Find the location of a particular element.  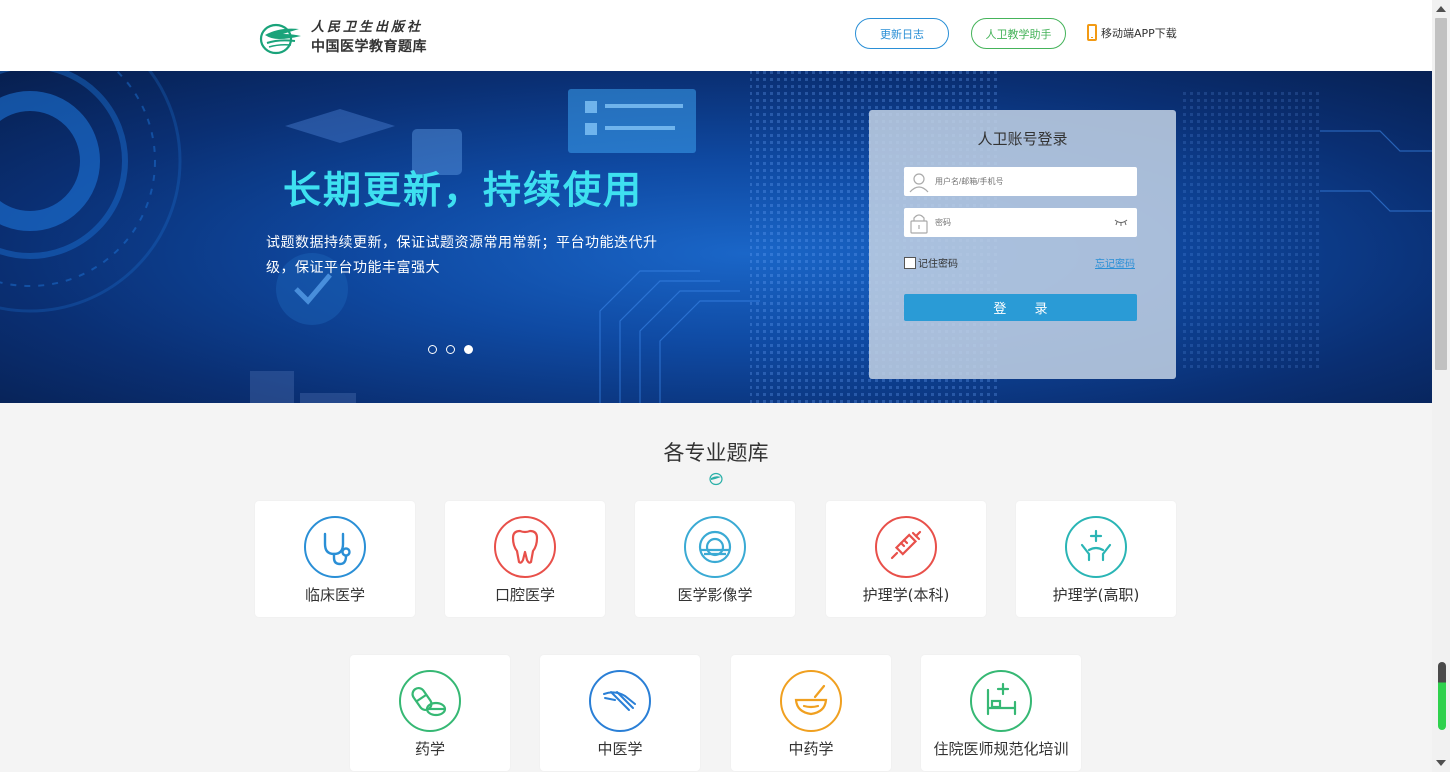

app-download-link: 移动端APP下载 is located at coordinates (1132, 32).